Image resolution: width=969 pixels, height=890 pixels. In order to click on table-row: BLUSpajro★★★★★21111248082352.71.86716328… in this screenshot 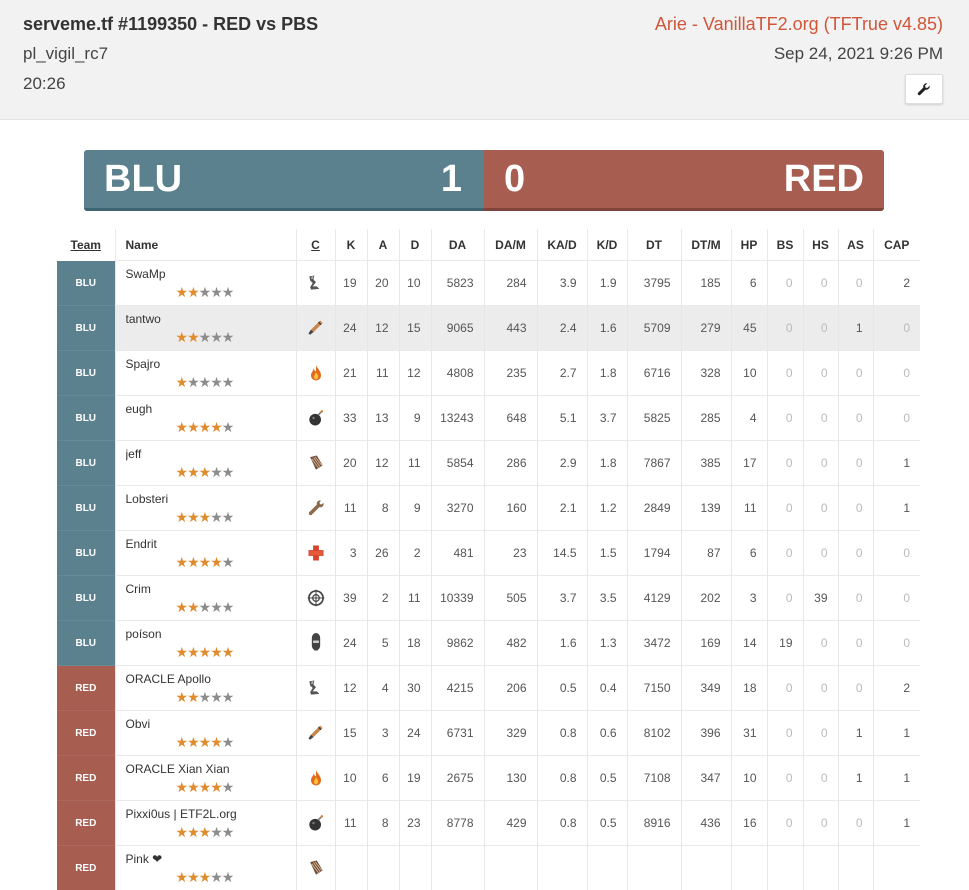, I will do `click(488, 373)`.